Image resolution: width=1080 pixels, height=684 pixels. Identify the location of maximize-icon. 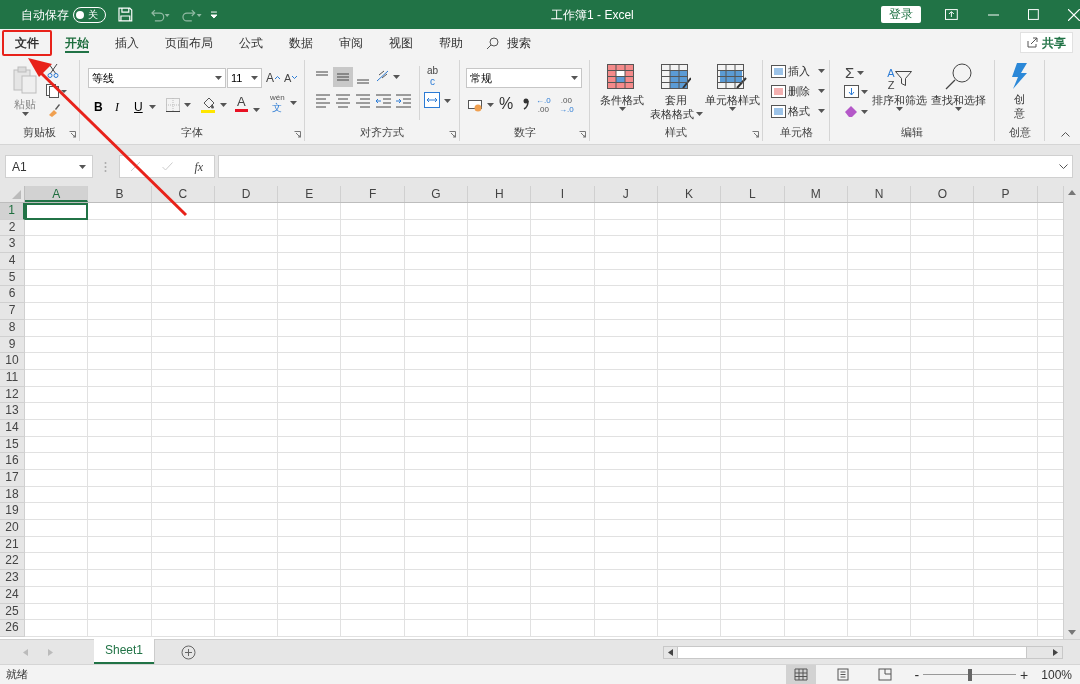
(1034, 14).